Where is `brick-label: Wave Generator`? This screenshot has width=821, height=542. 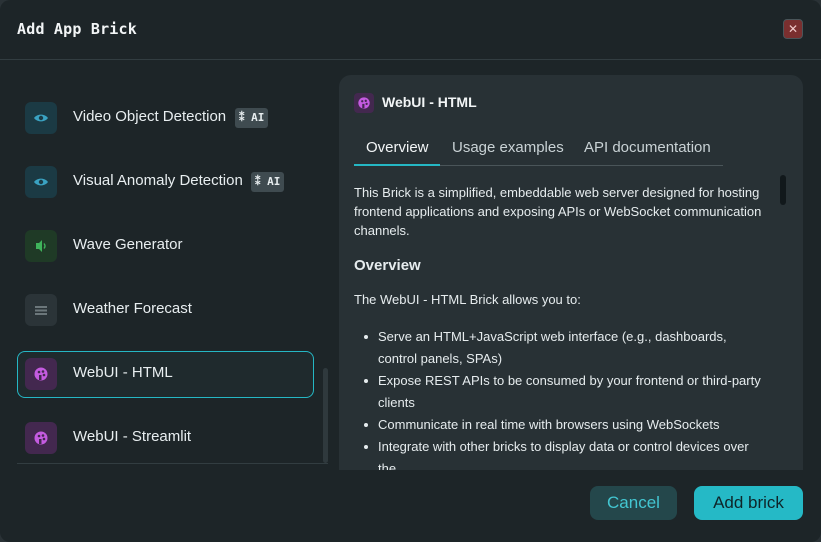
brick-label: Wave Generator is located at coordinates (128, 244).